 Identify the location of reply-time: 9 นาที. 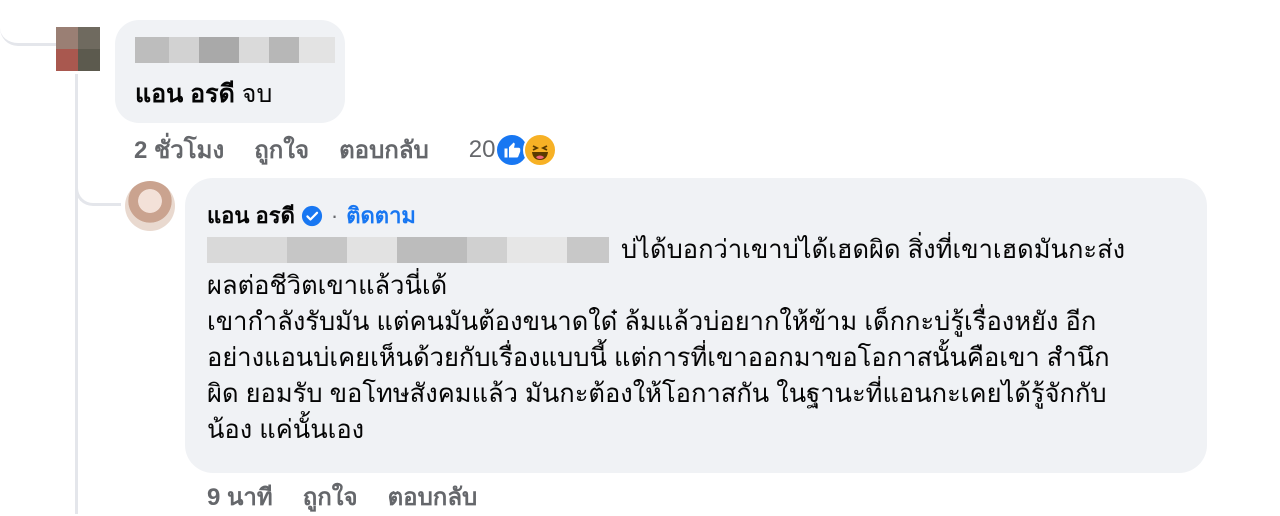
(240, 496).